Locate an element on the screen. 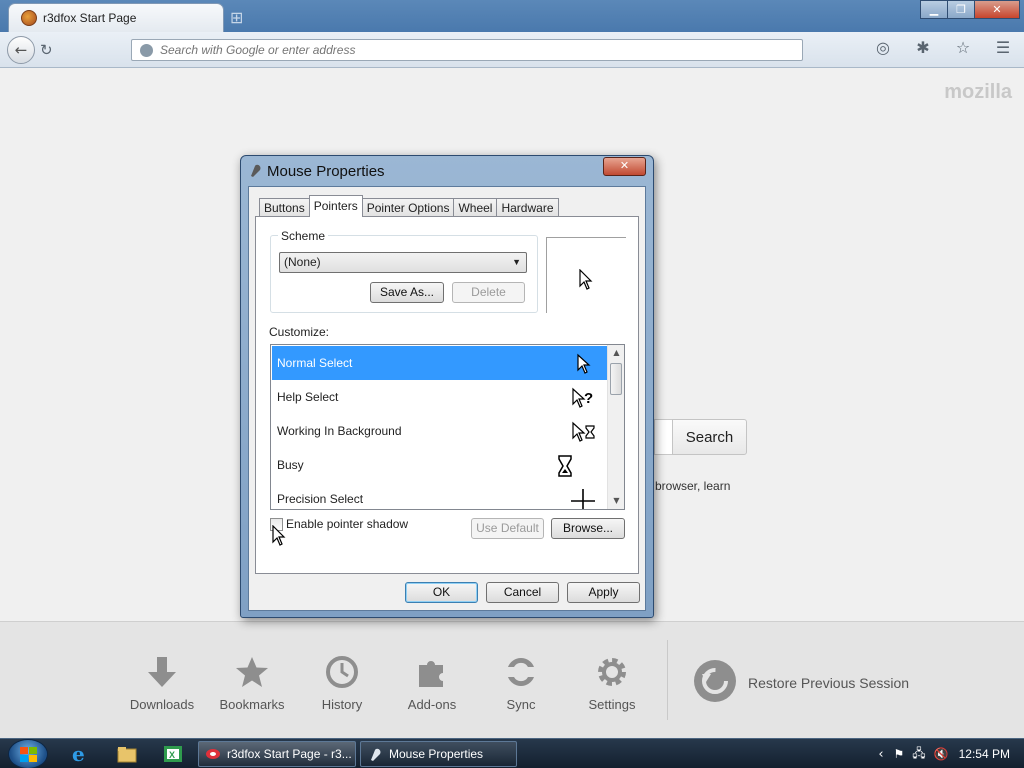  launcher-addons: Add-ons is located at coordinates (432, 682).